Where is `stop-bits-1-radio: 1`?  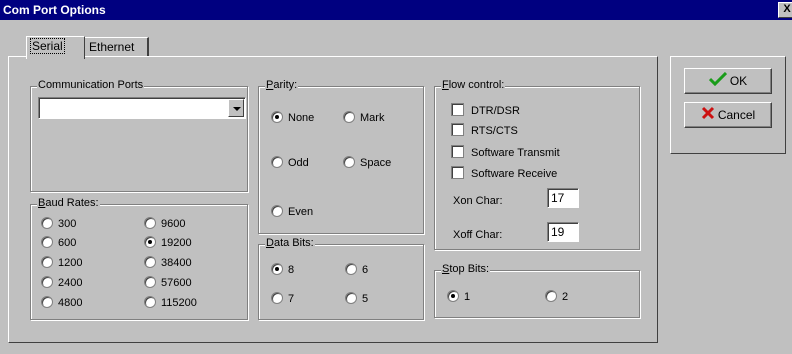 stop-bits-1-radio: 1 is located at coordinates (458, 297).